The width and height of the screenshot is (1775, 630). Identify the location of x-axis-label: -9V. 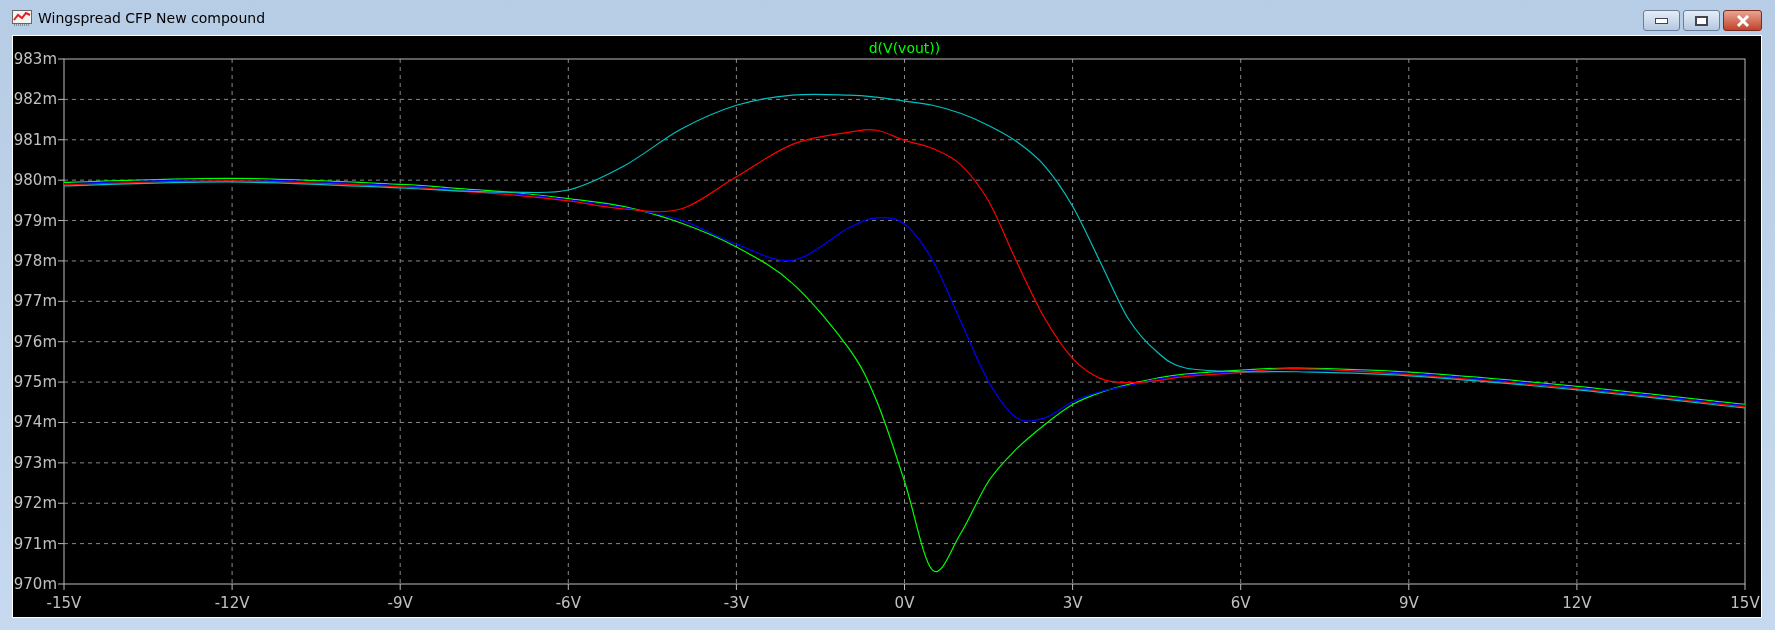
(400, 603).